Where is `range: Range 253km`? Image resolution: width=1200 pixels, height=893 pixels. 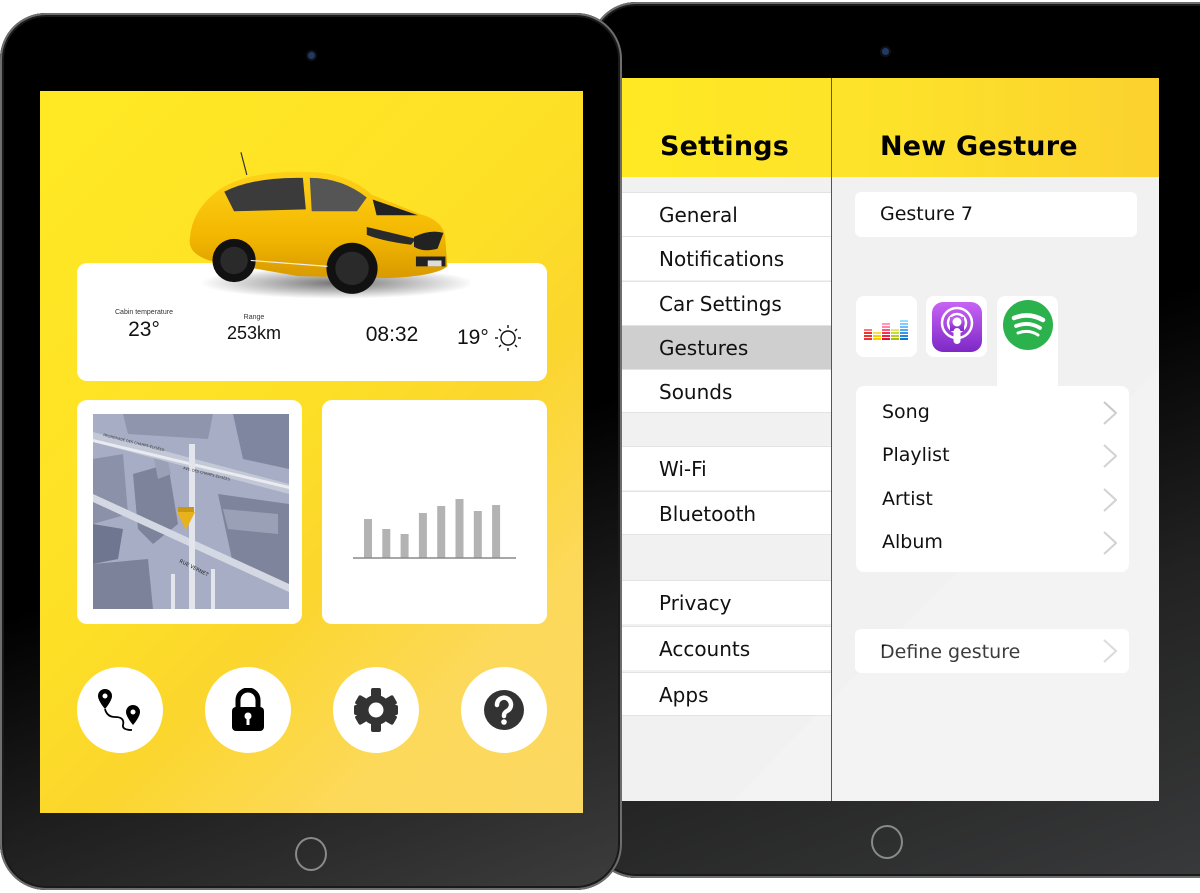 range: Range 253km is located at coordinates (254, 329).